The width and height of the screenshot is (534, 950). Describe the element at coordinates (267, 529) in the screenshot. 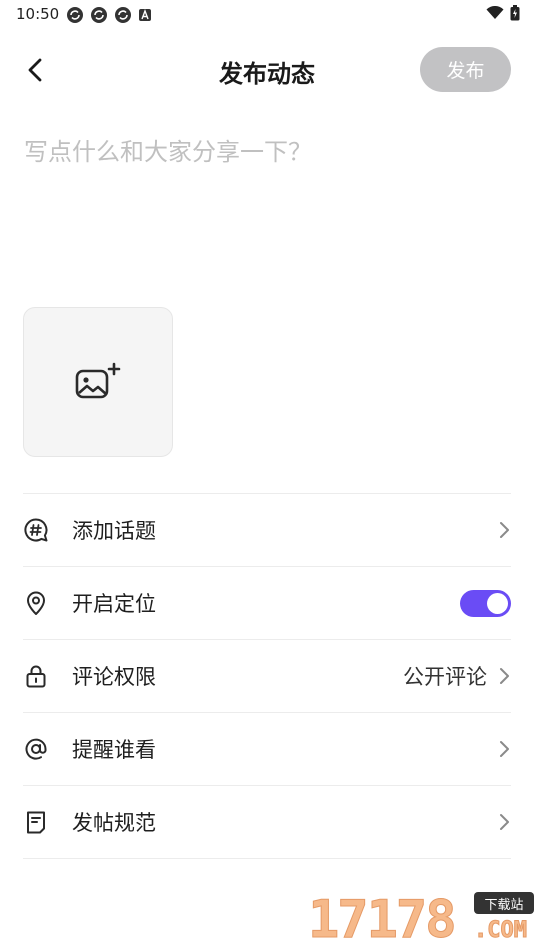

I see `add-topic-row: 添加话题` at that location.